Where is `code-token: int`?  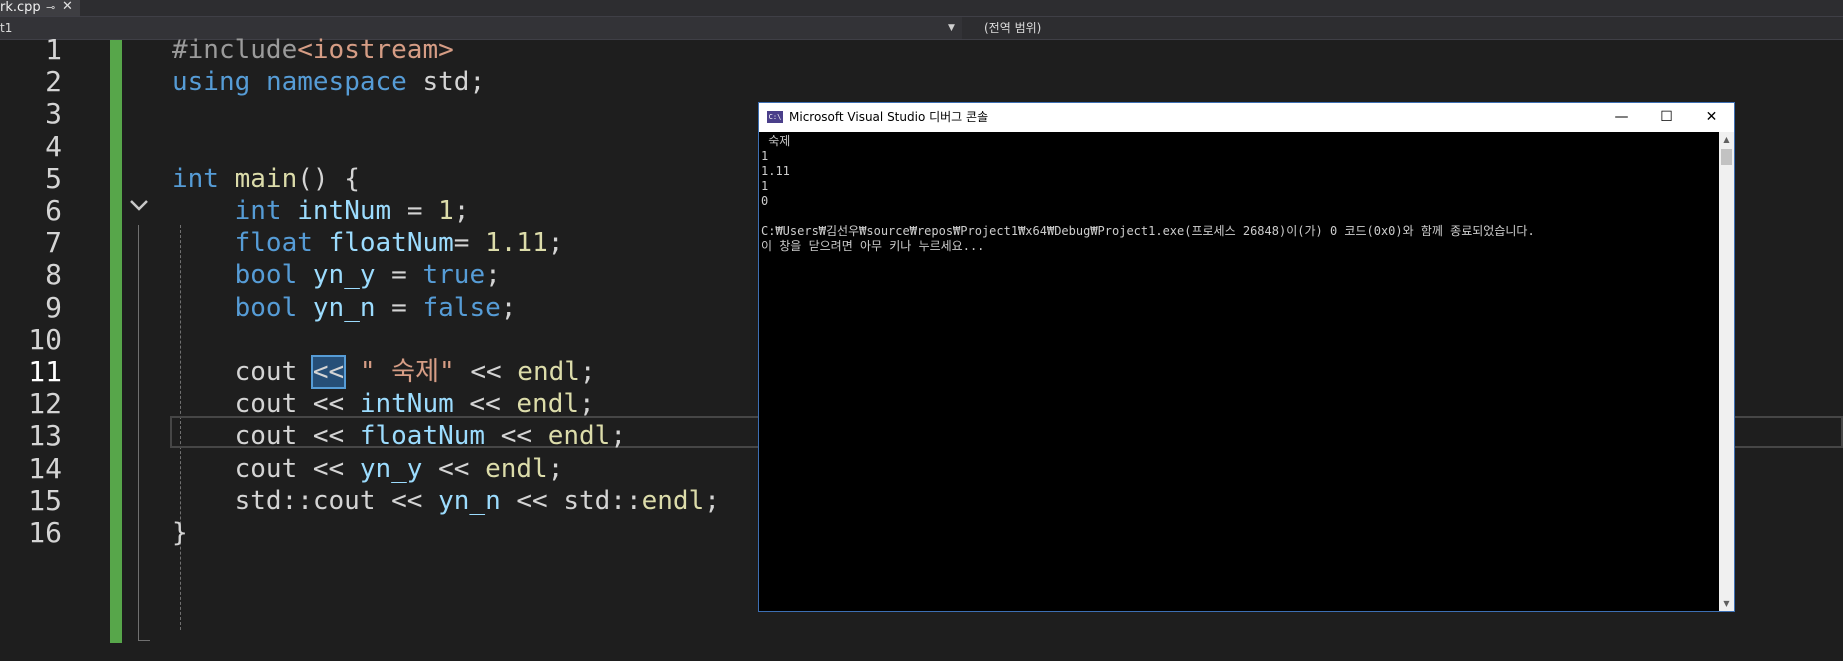
code-token: int is located at coordinates (258, 211).